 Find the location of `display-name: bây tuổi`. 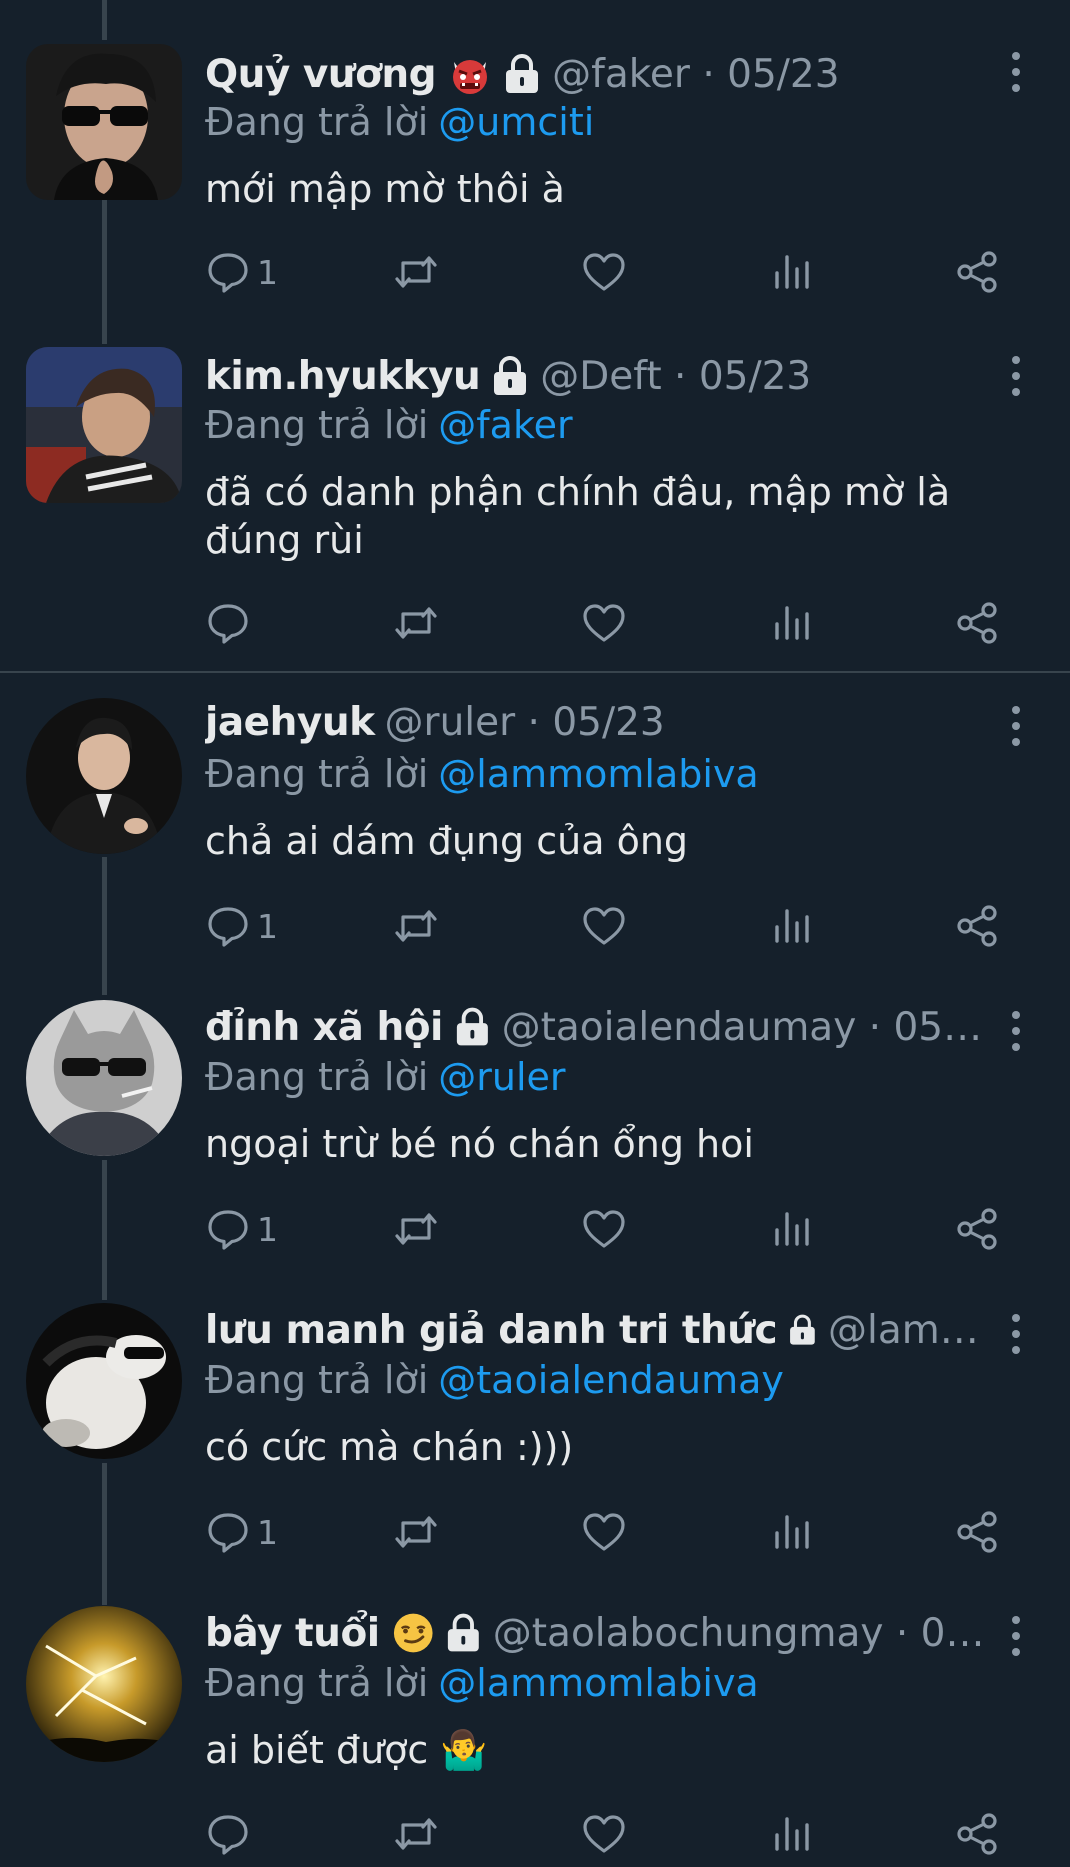

display-name: bây tuổi is located at coordinates (292, 1633).